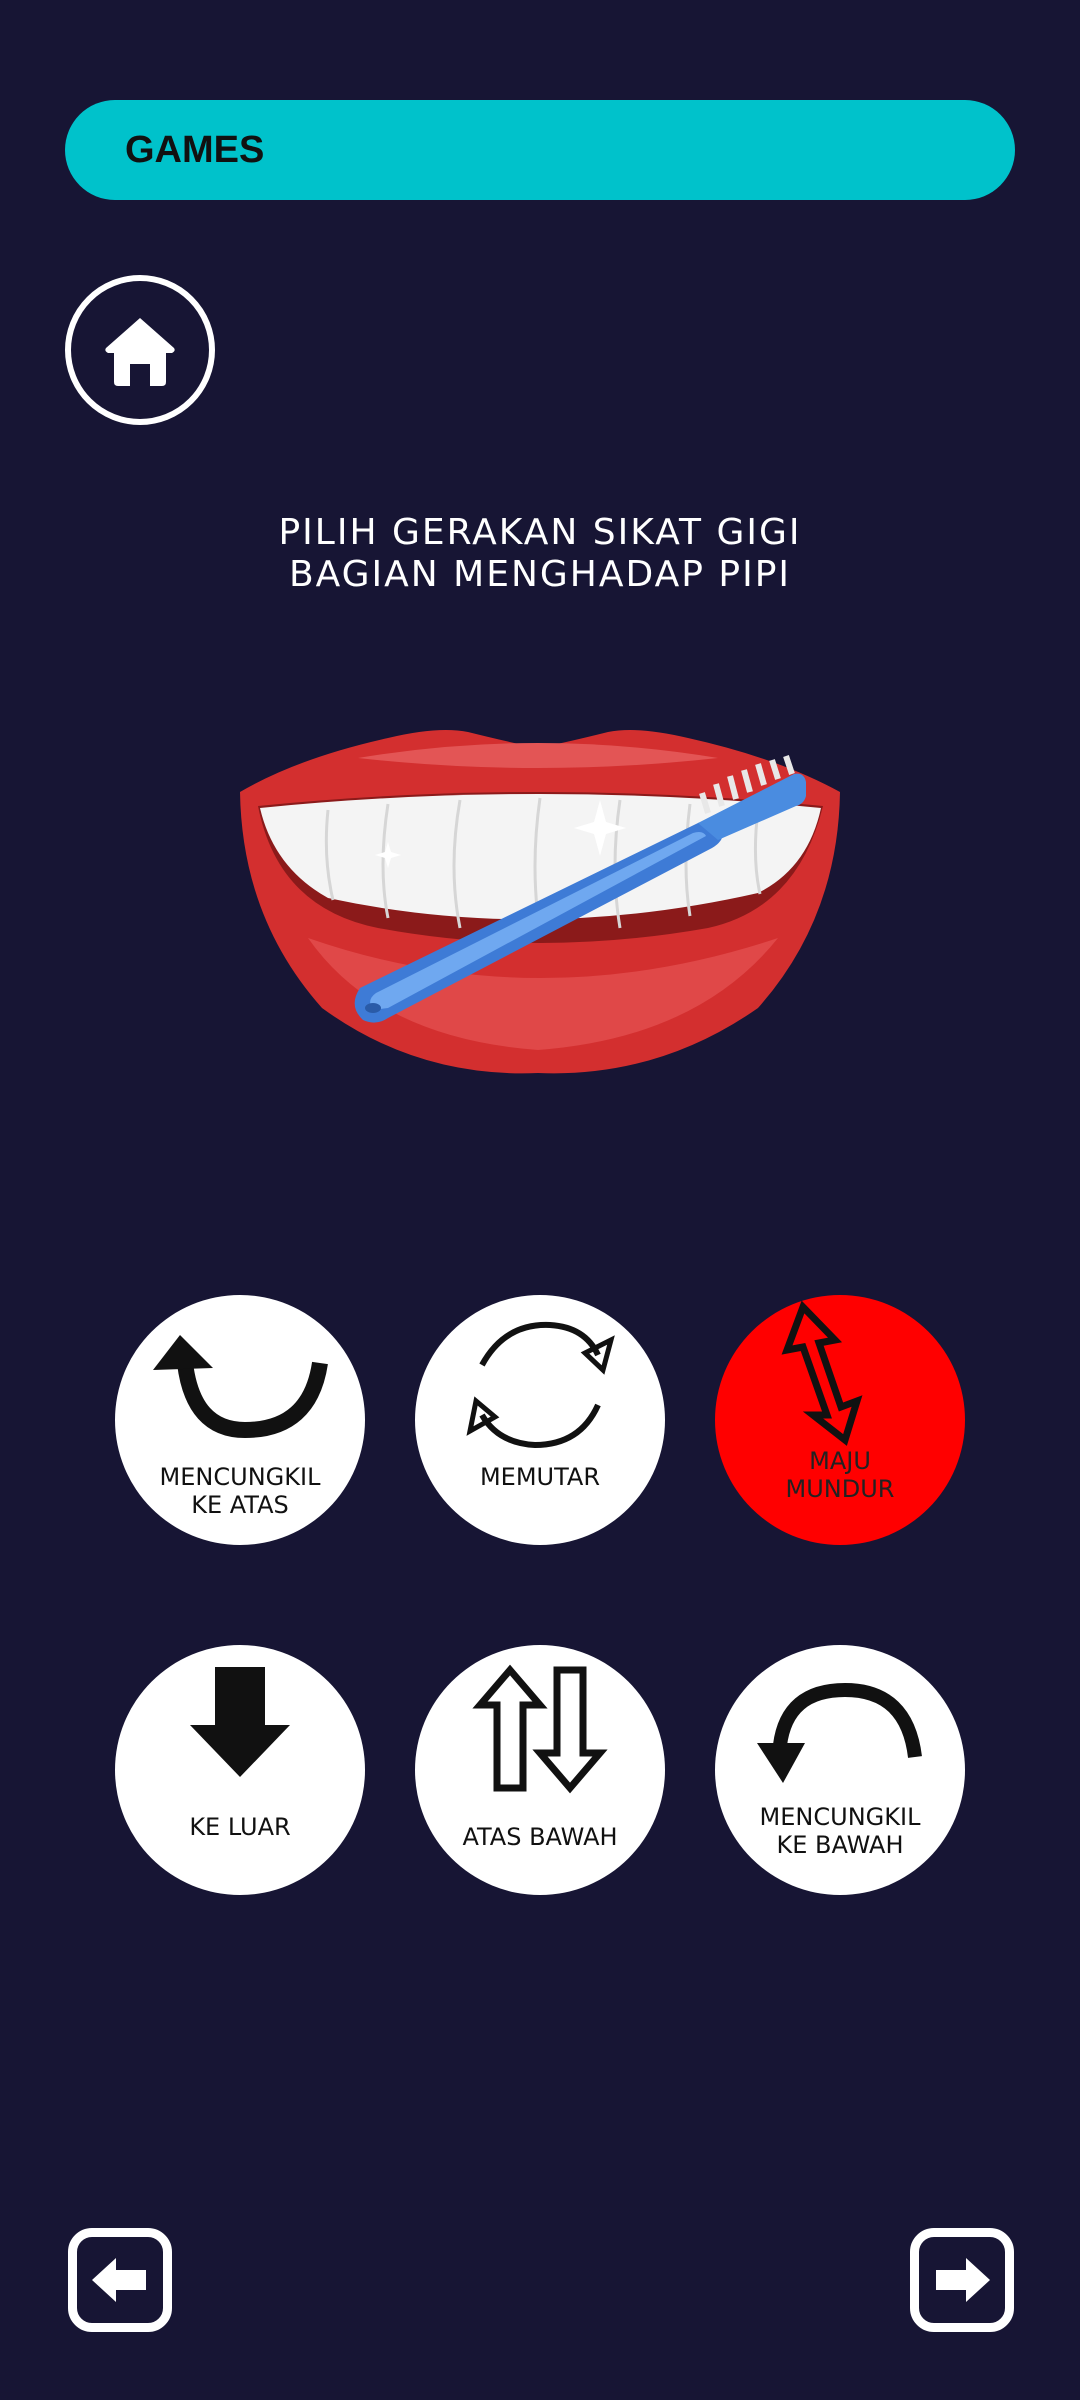 The image size is (1080, 2400). I want to click on header-bar: GAMES, so click(540, 150).